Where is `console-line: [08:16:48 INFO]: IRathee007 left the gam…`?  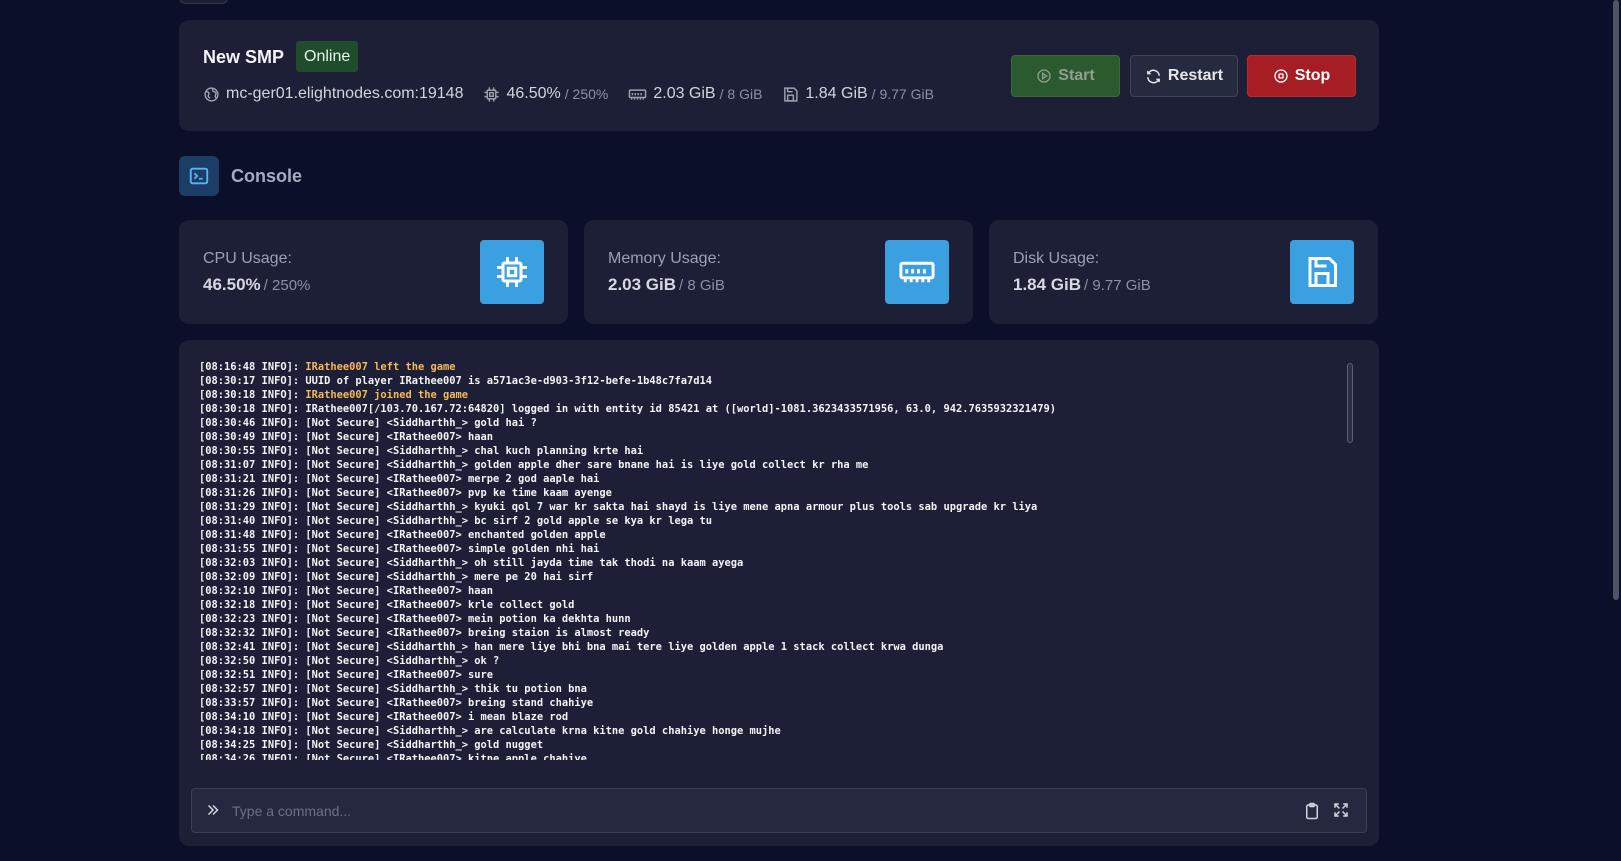 console-line: [08:16:48 INFO]: IRathee007 left the gam… is located at coordinates (759, 367).